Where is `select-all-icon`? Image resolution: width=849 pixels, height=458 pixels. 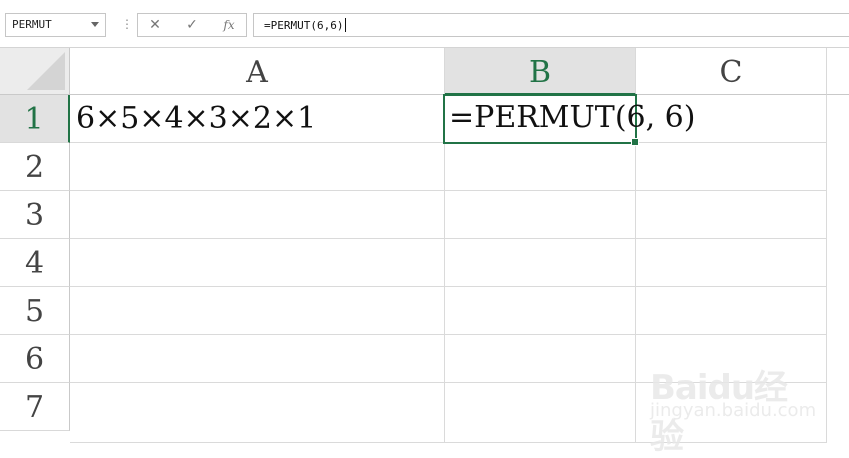
select-all-icon is located at coordinates (46, 71).